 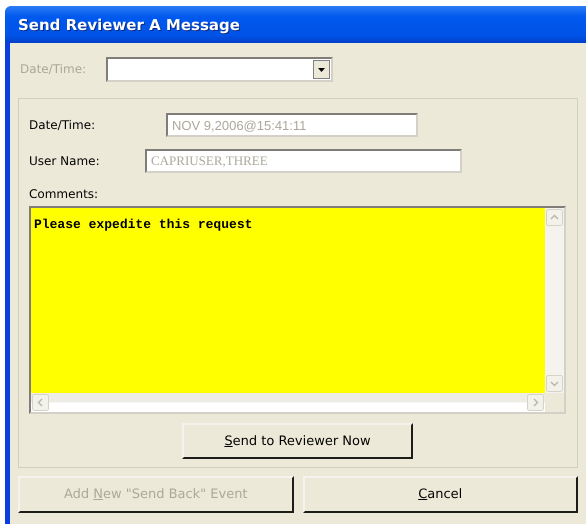 What do you see at coordinates (440, 494) in the screenshot?
I see `cancel-button: Cancel` at bounding box center [440, 494].